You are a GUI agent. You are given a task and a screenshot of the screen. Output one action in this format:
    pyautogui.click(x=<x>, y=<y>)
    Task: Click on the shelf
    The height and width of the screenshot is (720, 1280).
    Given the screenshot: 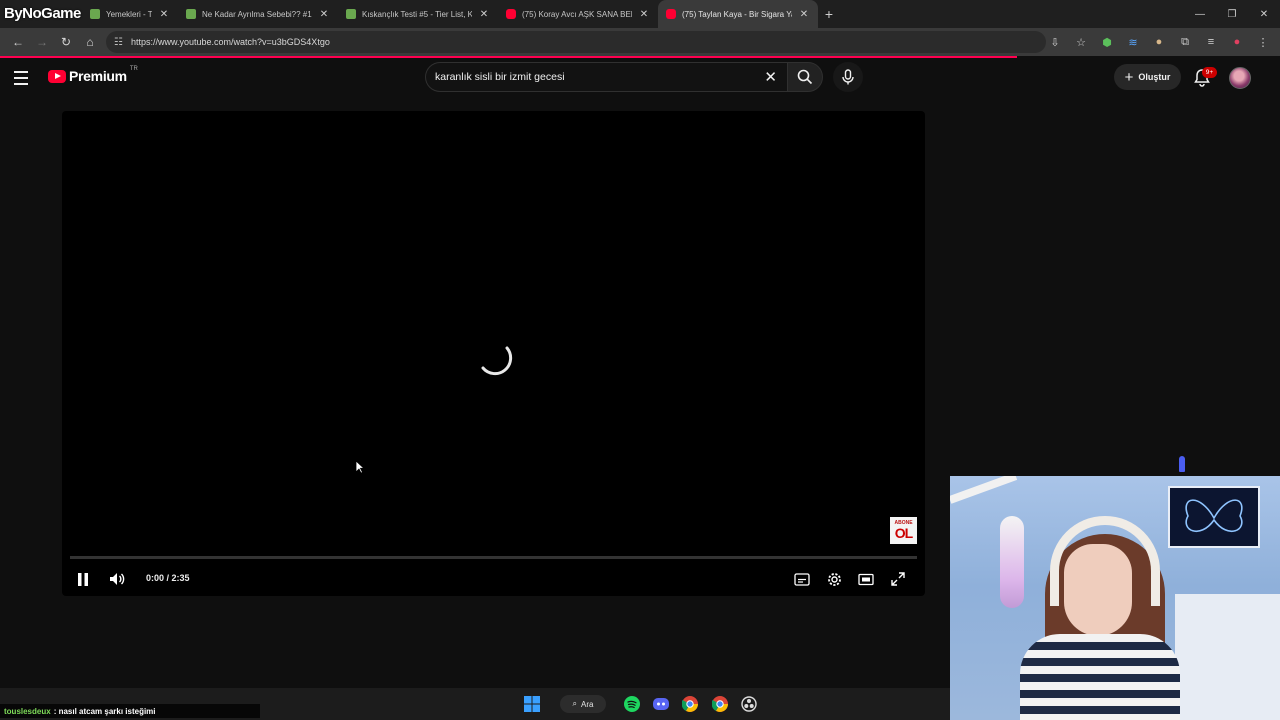 What is the action you would take?
    pyautogui.click(x=1227, y=657)
    